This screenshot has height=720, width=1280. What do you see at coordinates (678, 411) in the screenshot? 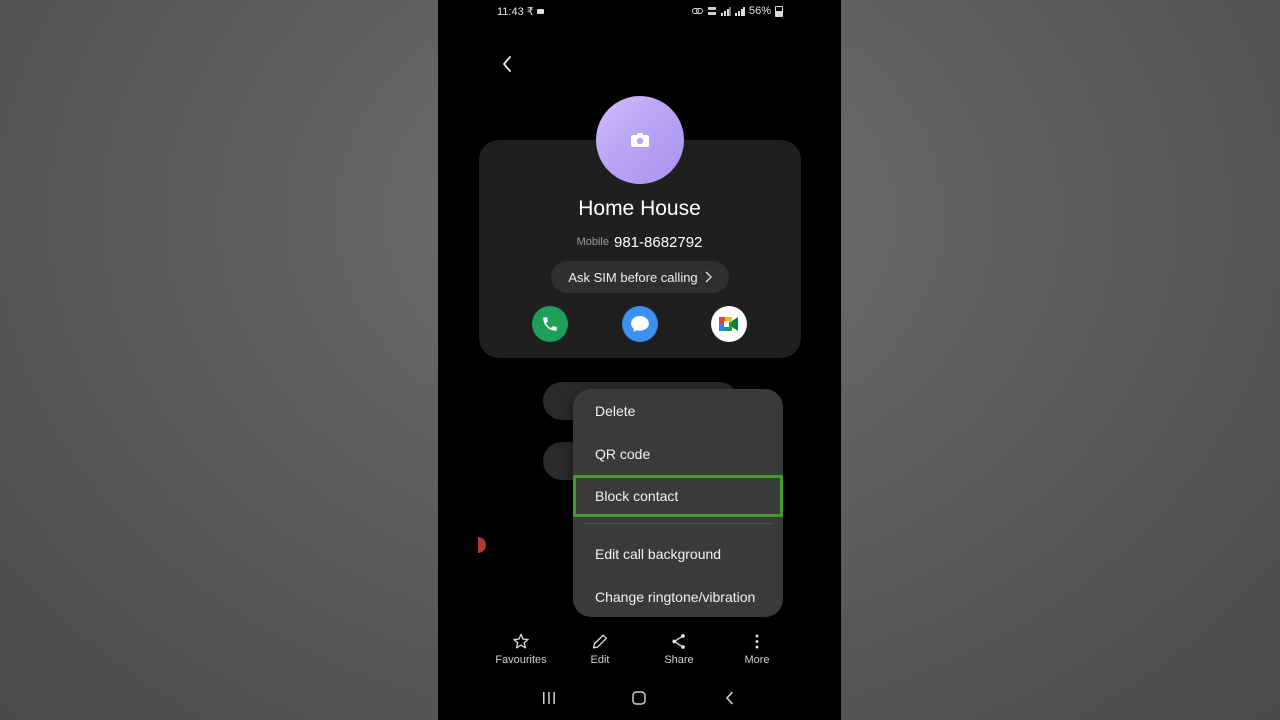
I see `menu-item-delete: Delete` at bounding box center [678, 411].